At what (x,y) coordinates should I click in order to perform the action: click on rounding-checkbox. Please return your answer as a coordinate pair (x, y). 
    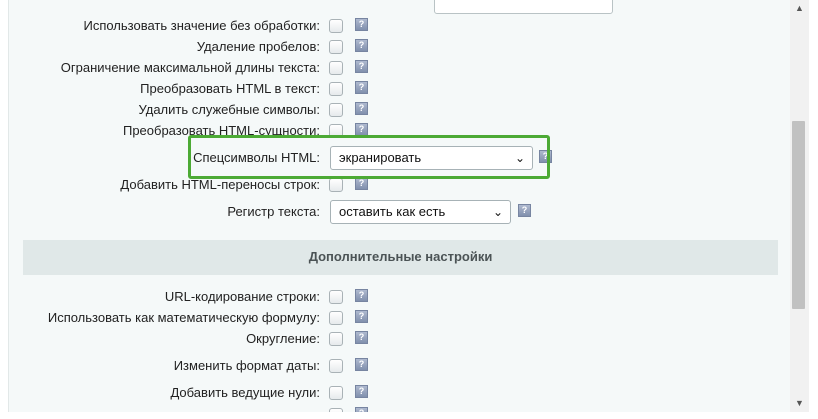
    Looking at the image, I should click on (336, 339).